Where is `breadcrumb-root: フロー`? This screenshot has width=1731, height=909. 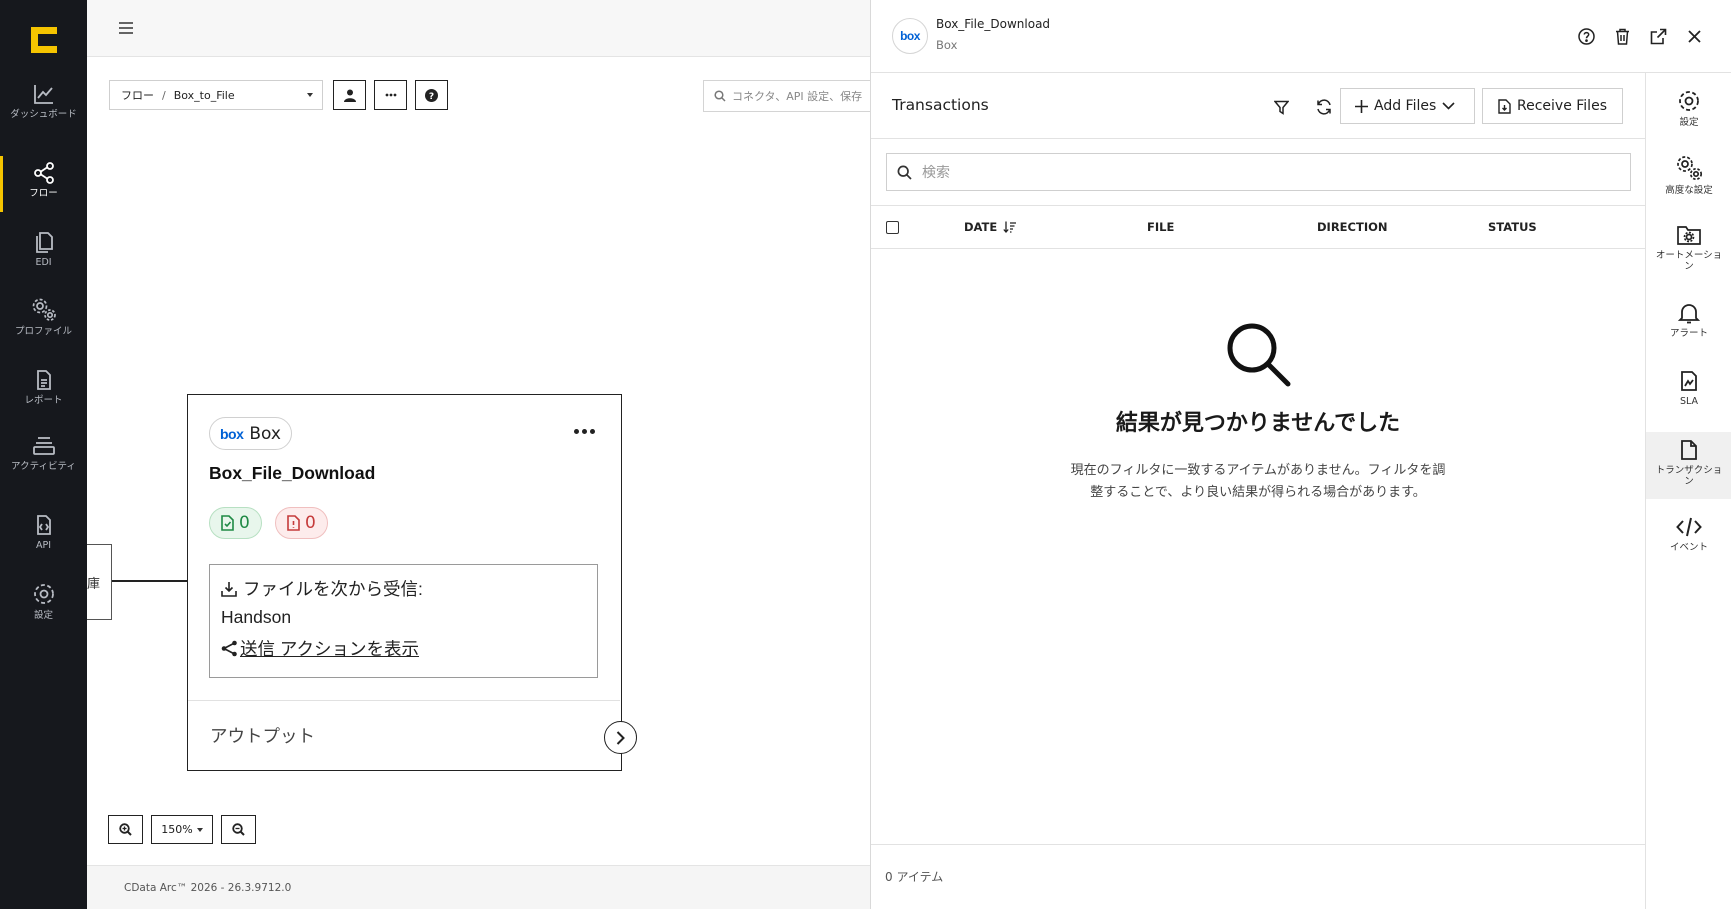
breadcrumb-root: フロー is located at coordinates (137, 95).